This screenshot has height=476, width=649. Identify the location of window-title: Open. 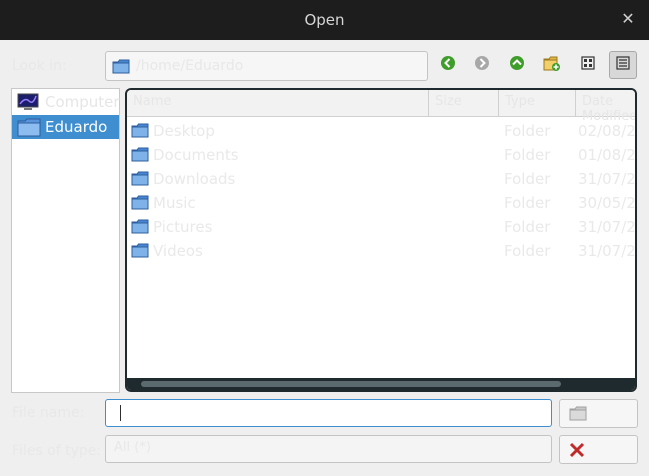
(324, 20).